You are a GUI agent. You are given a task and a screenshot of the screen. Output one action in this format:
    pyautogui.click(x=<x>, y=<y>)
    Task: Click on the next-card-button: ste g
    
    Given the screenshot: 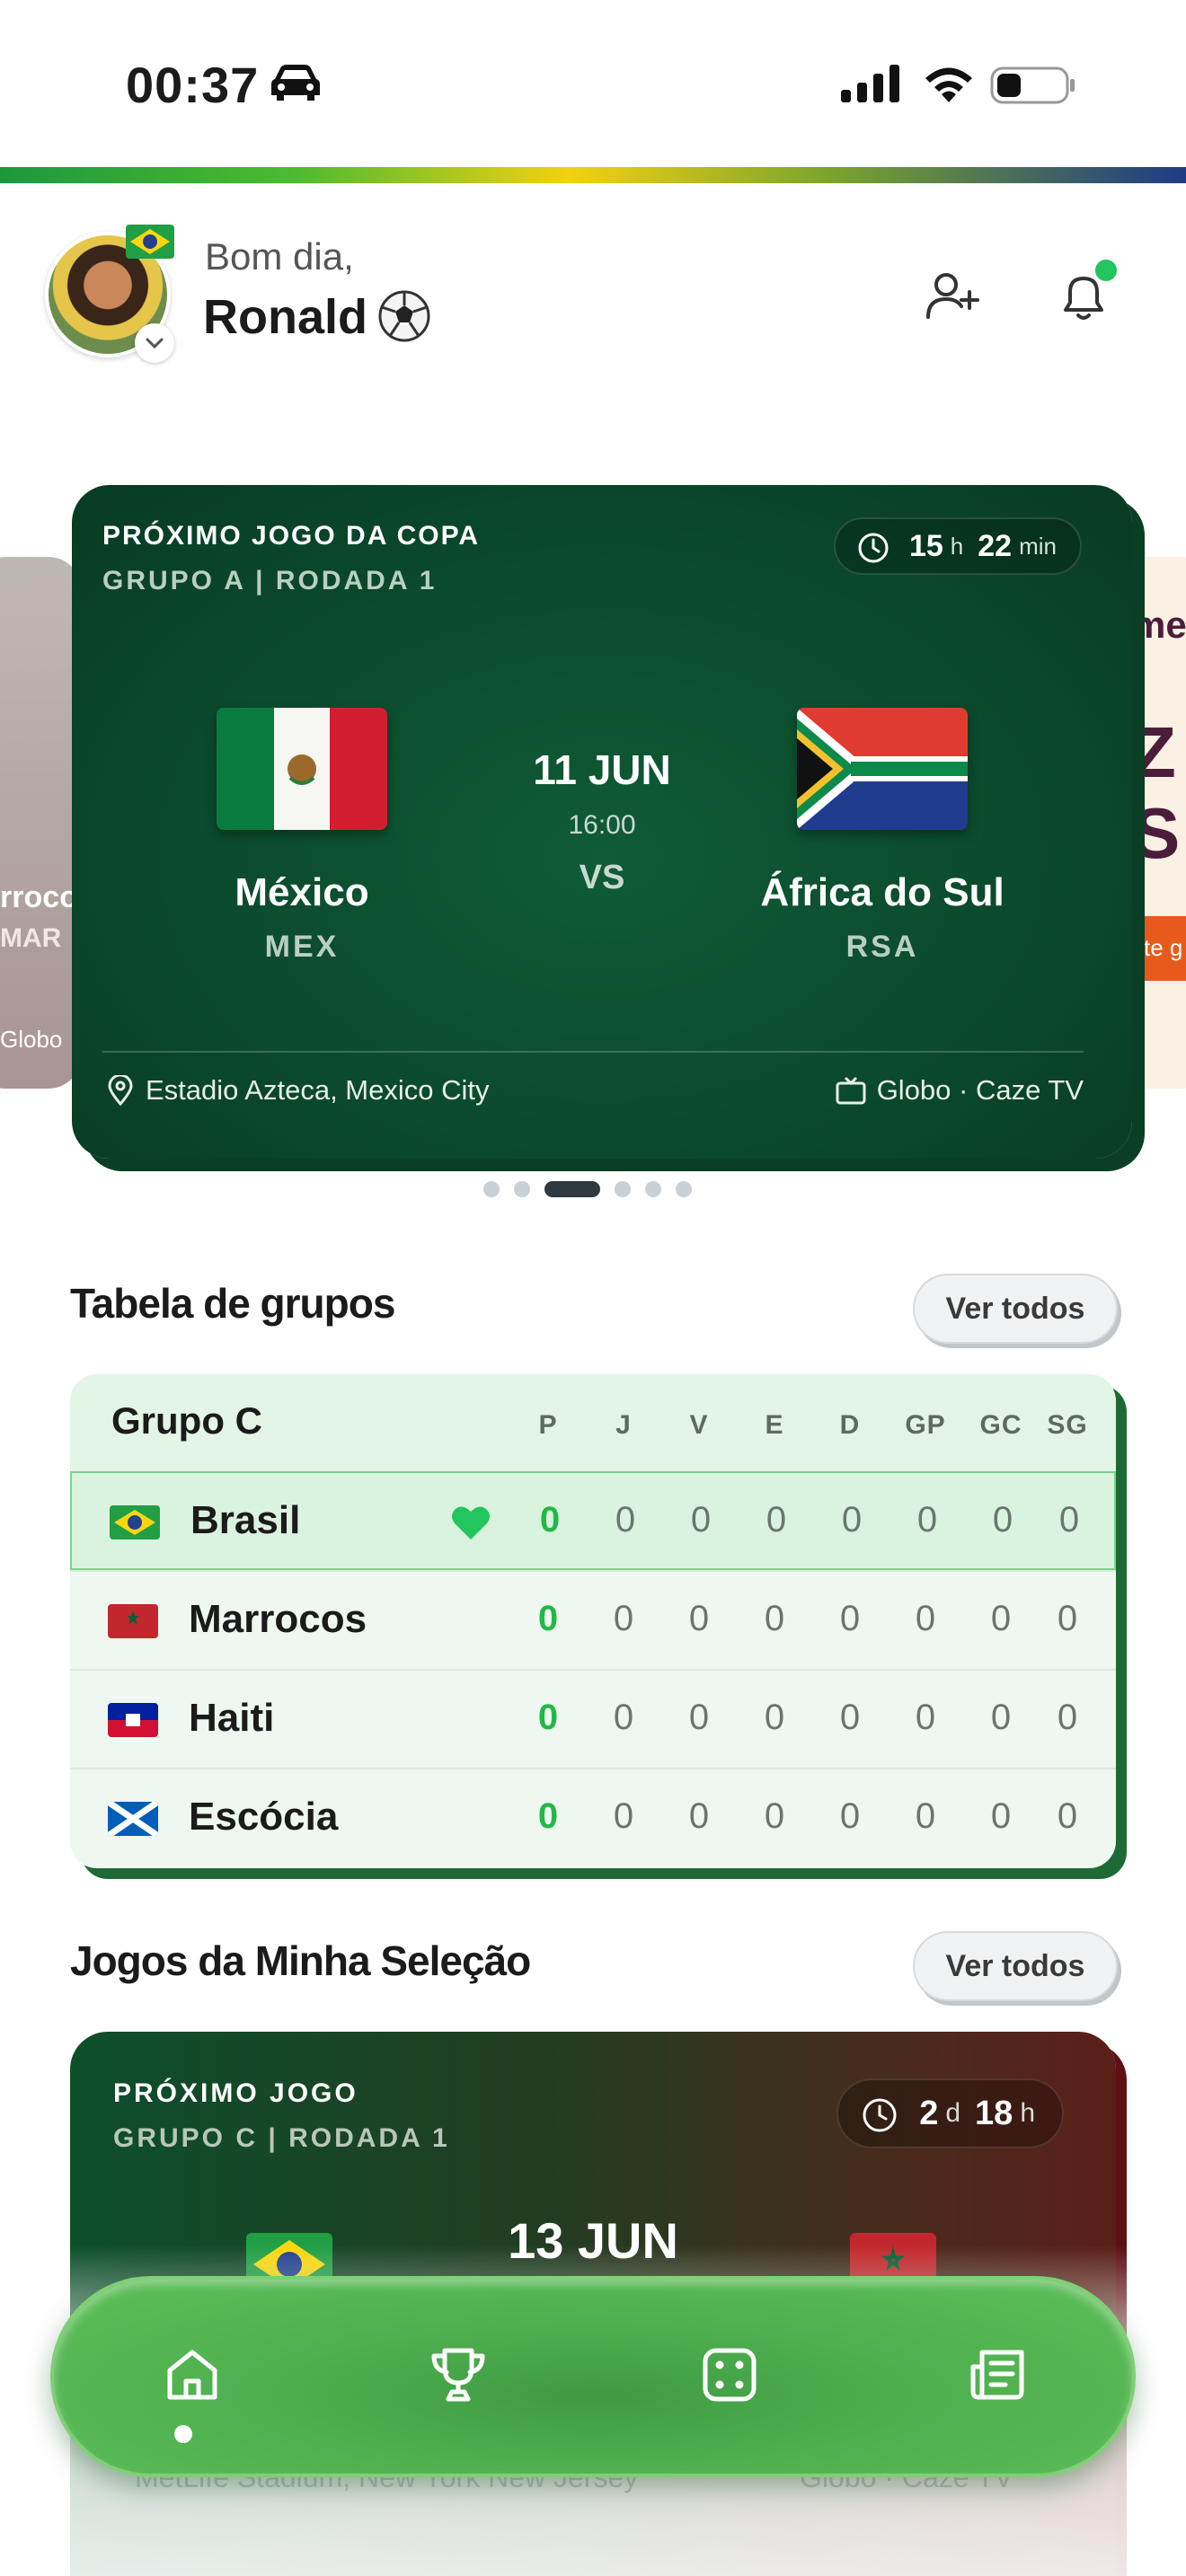 What is the action you would take?
    pyautogui.click(x=1157, y=947)
    